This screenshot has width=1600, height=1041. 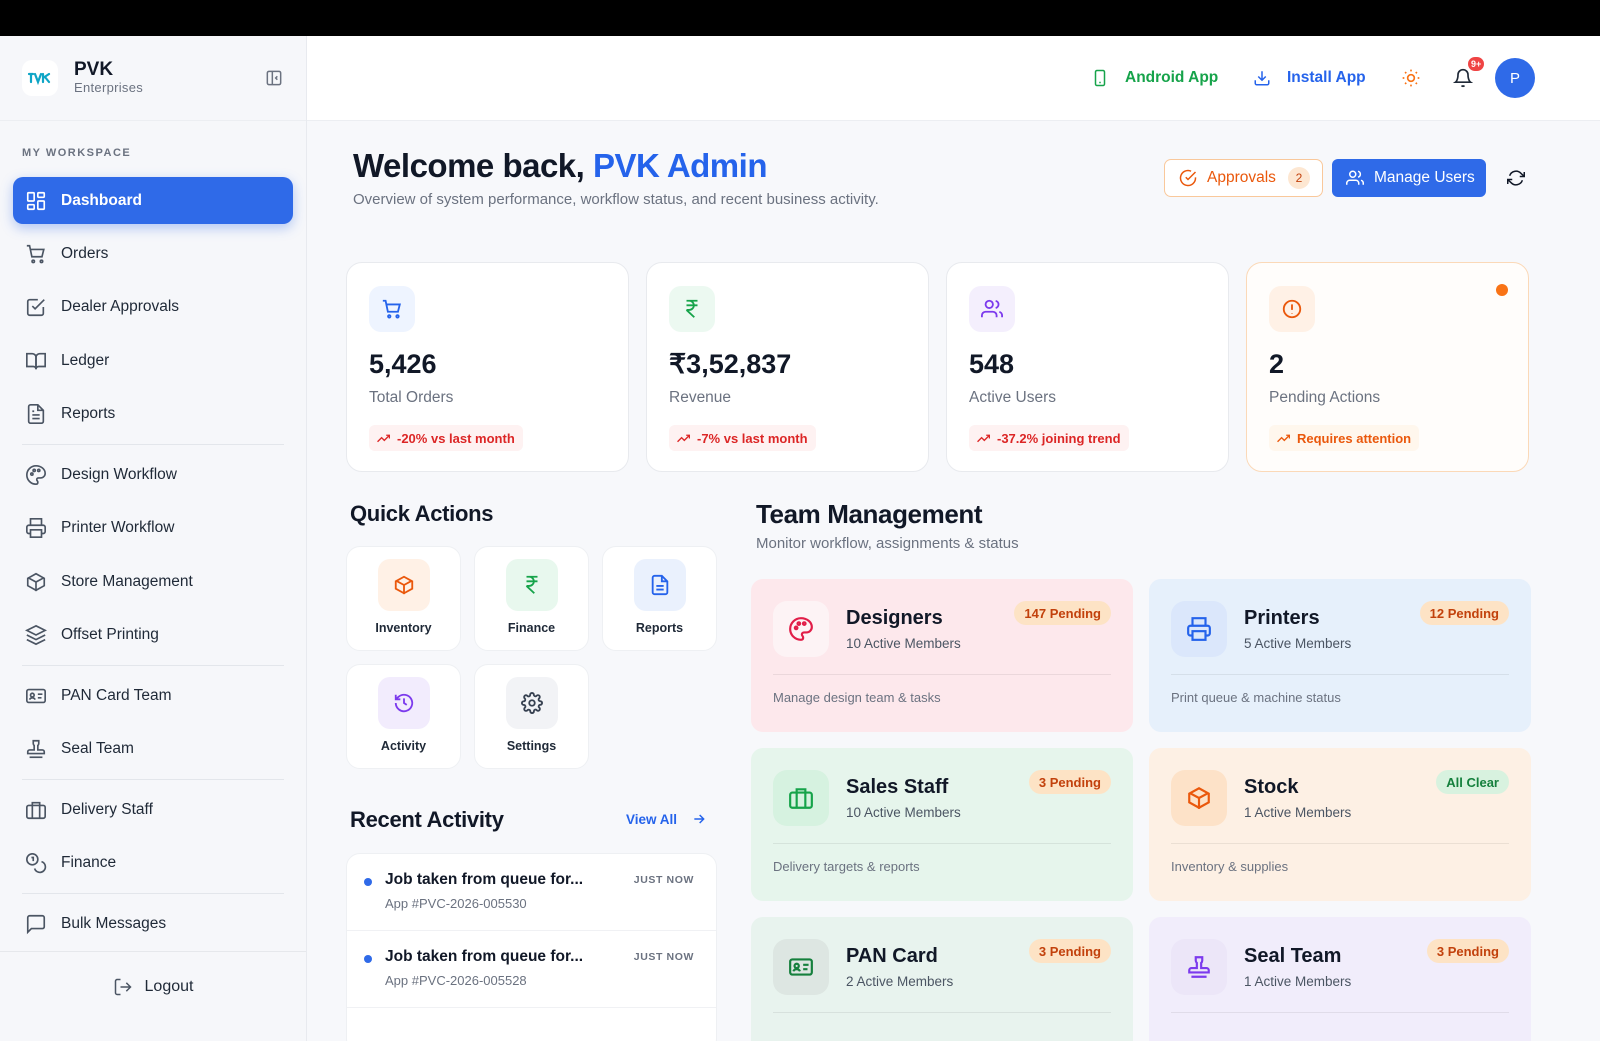 I want to click on approvals-button: Approvals 2, so click(x=1243, y=178).